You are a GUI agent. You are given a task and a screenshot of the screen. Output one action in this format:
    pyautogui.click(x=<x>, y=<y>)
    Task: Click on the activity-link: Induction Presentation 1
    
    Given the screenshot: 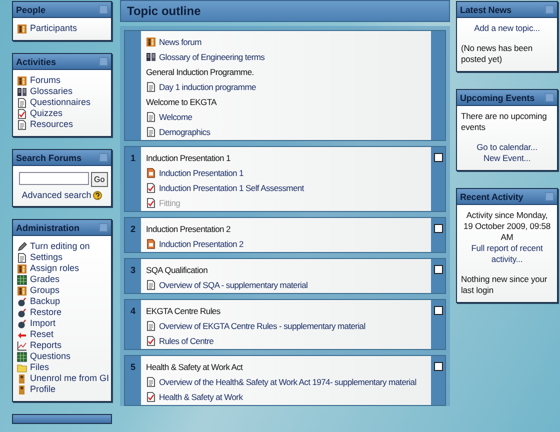 What is the action you would take?
    pyautogui.click(x=287, y=172)
    